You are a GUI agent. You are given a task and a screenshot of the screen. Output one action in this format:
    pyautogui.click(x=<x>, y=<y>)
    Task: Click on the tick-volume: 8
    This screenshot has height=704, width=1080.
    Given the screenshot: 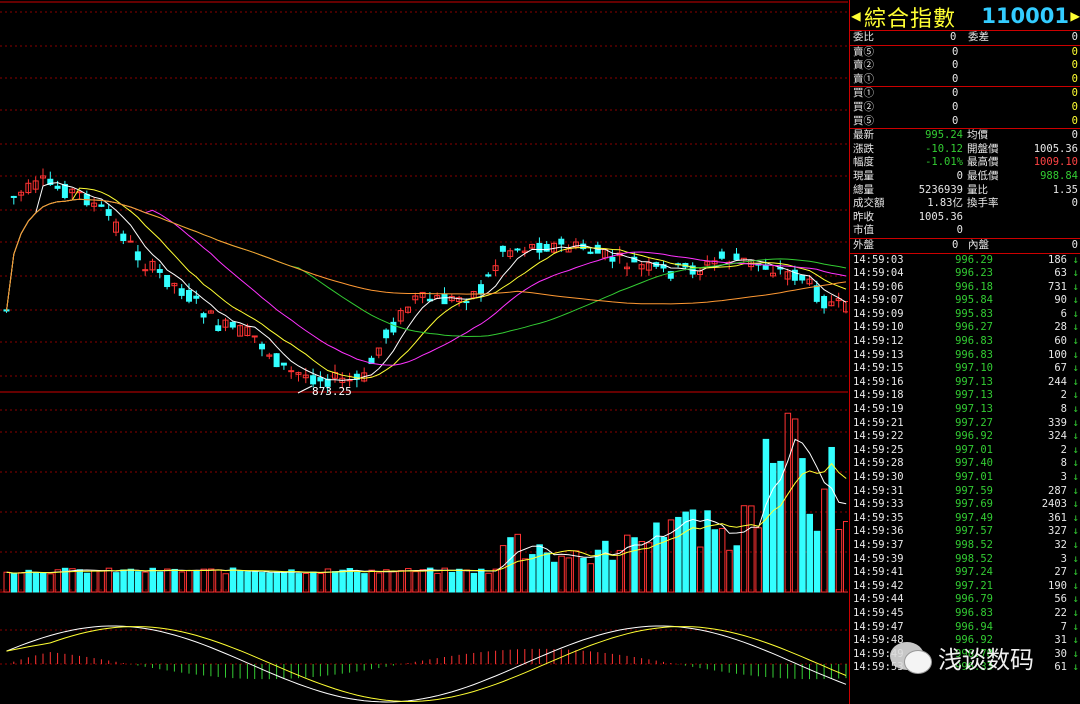 What is the action you would take?
    pyautogui.click(x=1063, y=463)
    